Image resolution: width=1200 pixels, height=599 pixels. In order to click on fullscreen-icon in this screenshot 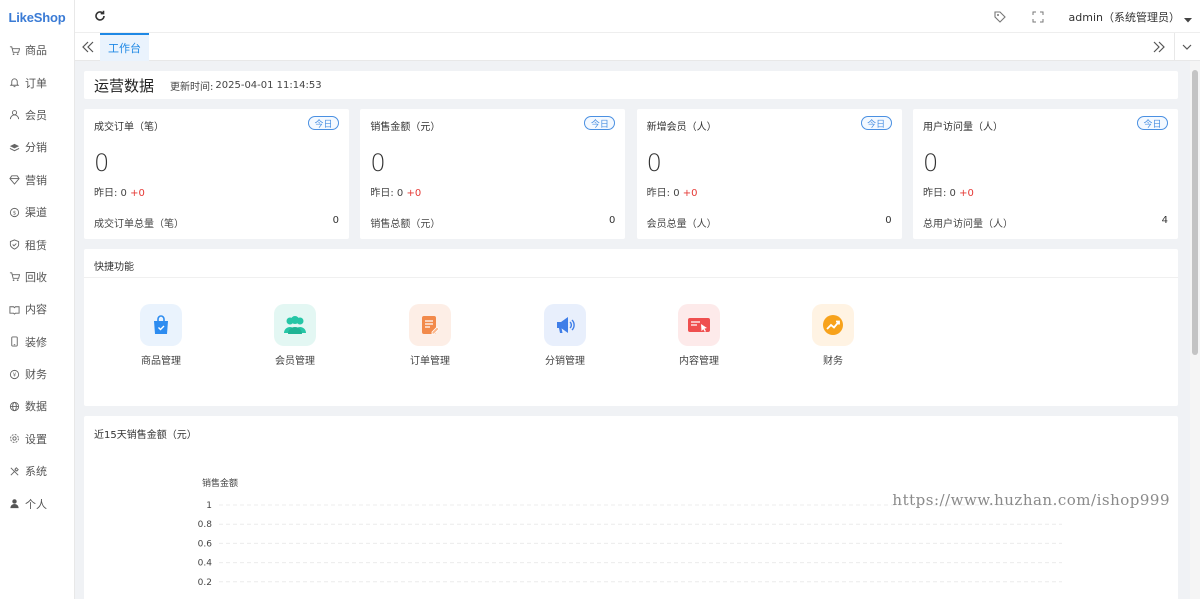, I will do `click(1038, 17)`.